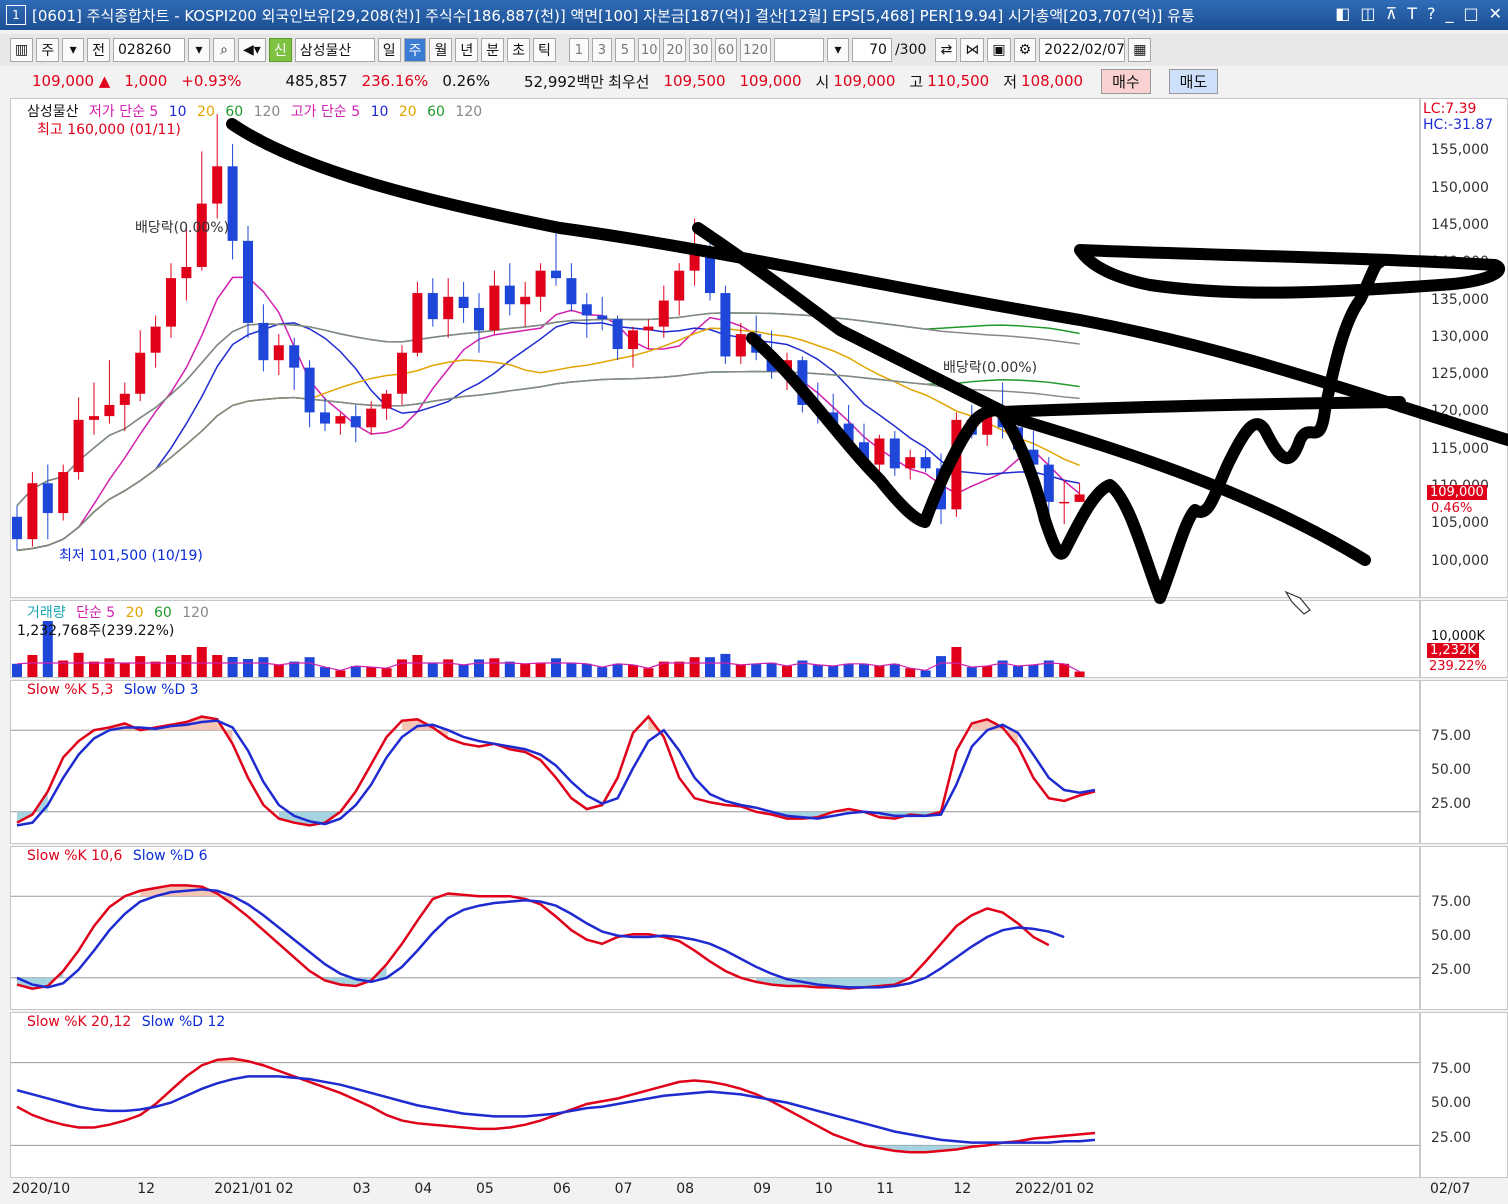 This screenshot has height=1204, width=1508. What do you see at coordinates (161, 690) in the screenshot?
I see `stoch1-d-label: Slow %D 3` at bounding box center [161, 690].